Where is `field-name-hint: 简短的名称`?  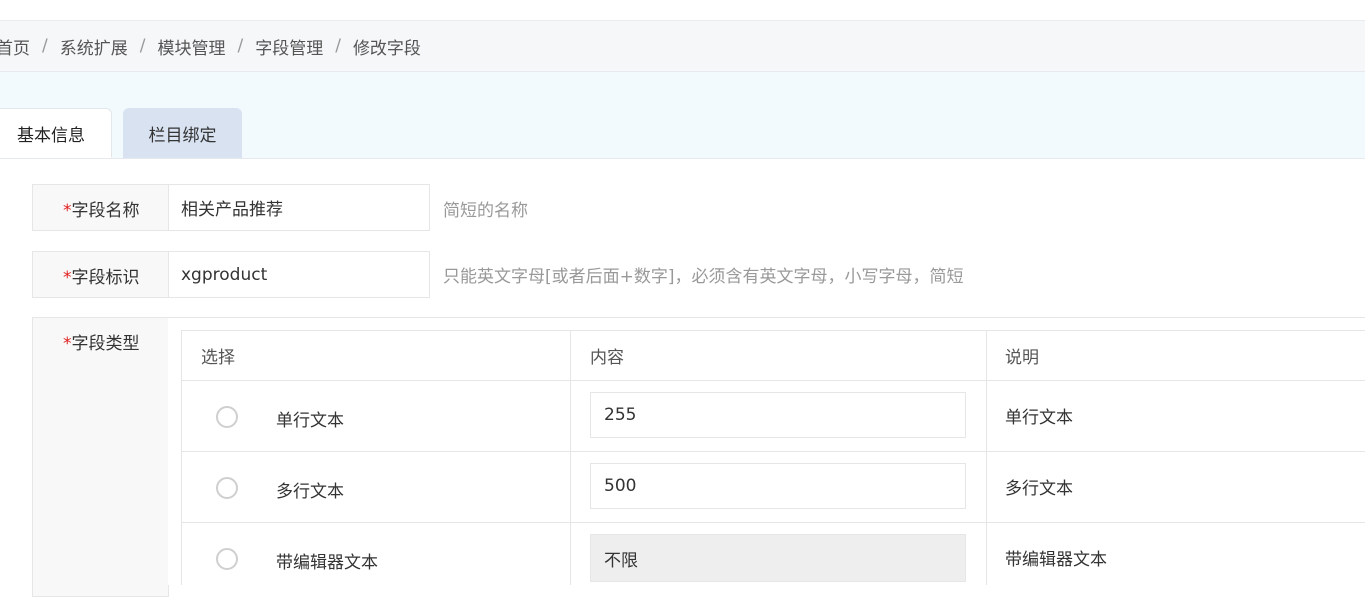
field-name-hint: 简短的名称 is located at coordinates (485, 211).